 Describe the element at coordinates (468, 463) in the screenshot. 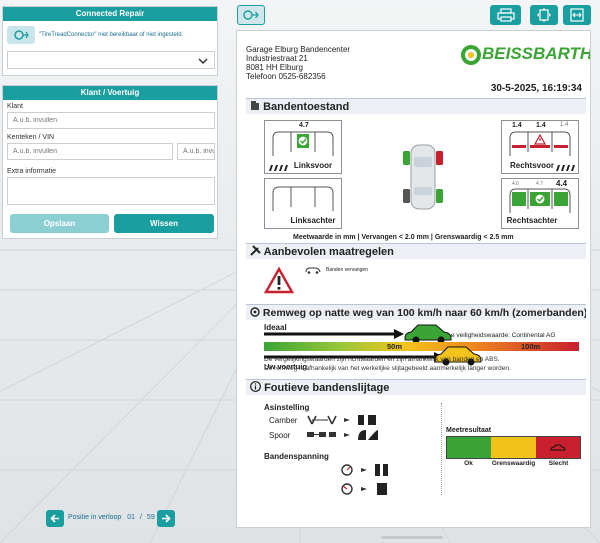

I see `result-ok-label: Ok` at that location.